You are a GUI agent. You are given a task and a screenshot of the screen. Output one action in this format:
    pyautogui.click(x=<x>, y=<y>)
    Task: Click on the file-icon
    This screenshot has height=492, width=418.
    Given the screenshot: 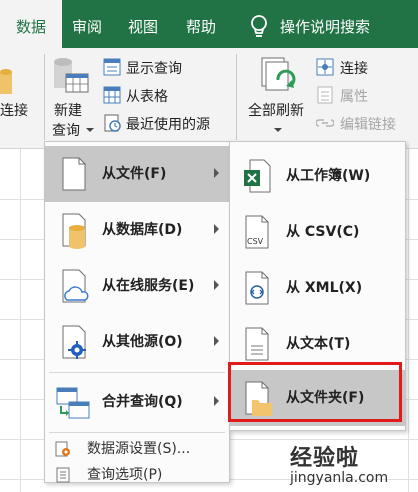 What is the action you would take?
    pyautogui.click(x=74, y=174)
    